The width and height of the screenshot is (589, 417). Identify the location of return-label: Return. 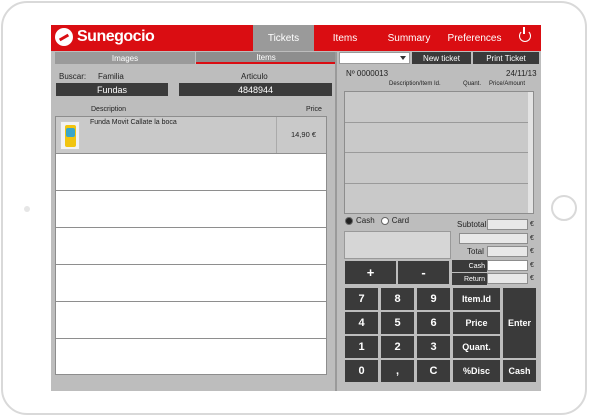
(469, 279).